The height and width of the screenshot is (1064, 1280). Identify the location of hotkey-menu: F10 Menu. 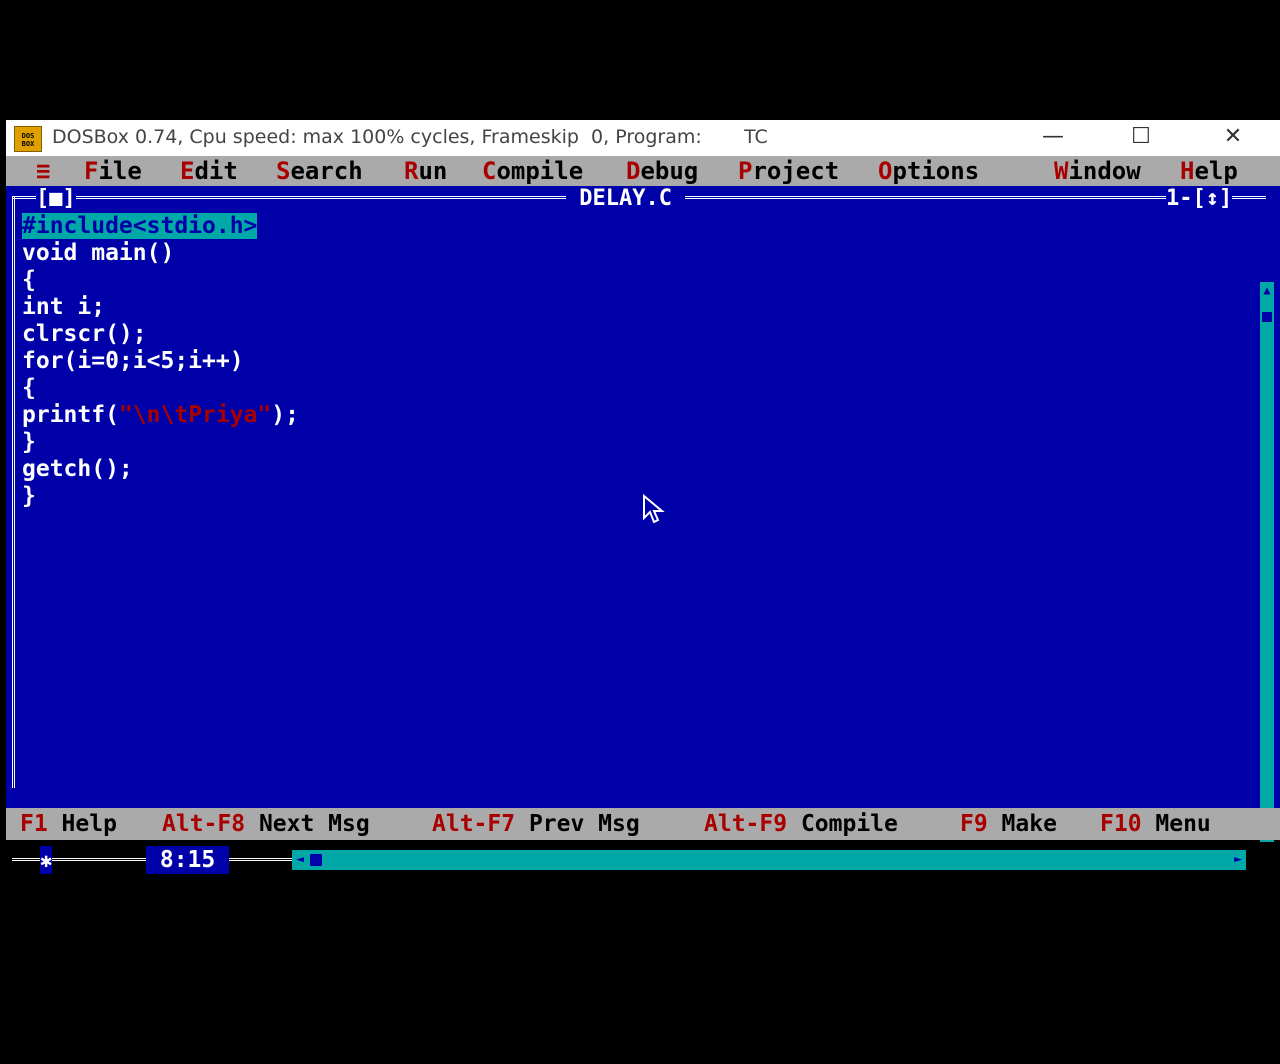
(1155, 824).